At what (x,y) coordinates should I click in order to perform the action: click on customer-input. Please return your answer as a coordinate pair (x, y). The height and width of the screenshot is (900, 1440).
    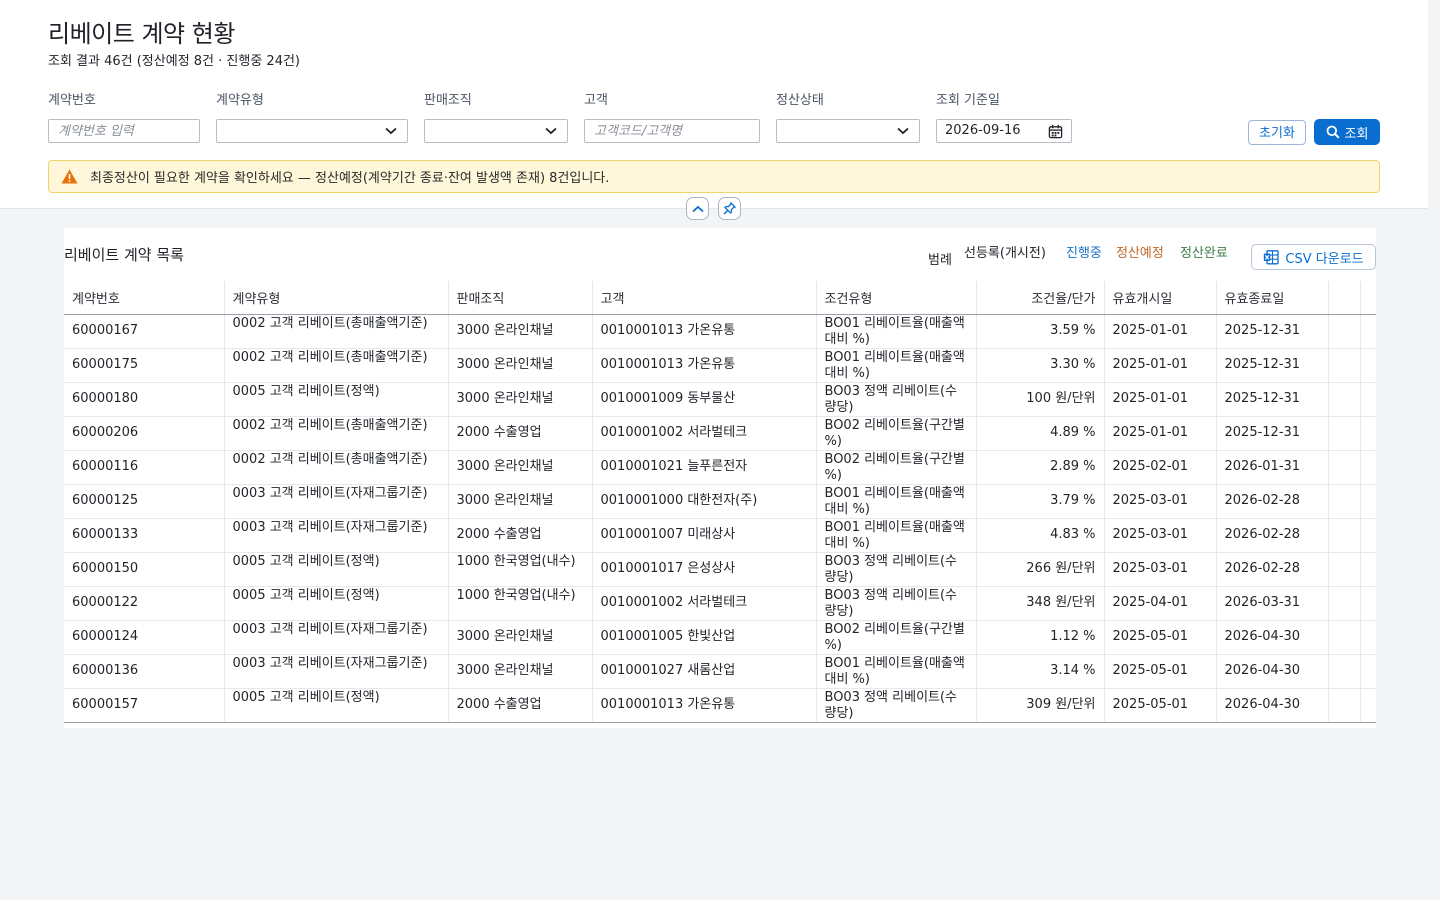
    Looking at the image, I should click on (672, 131).